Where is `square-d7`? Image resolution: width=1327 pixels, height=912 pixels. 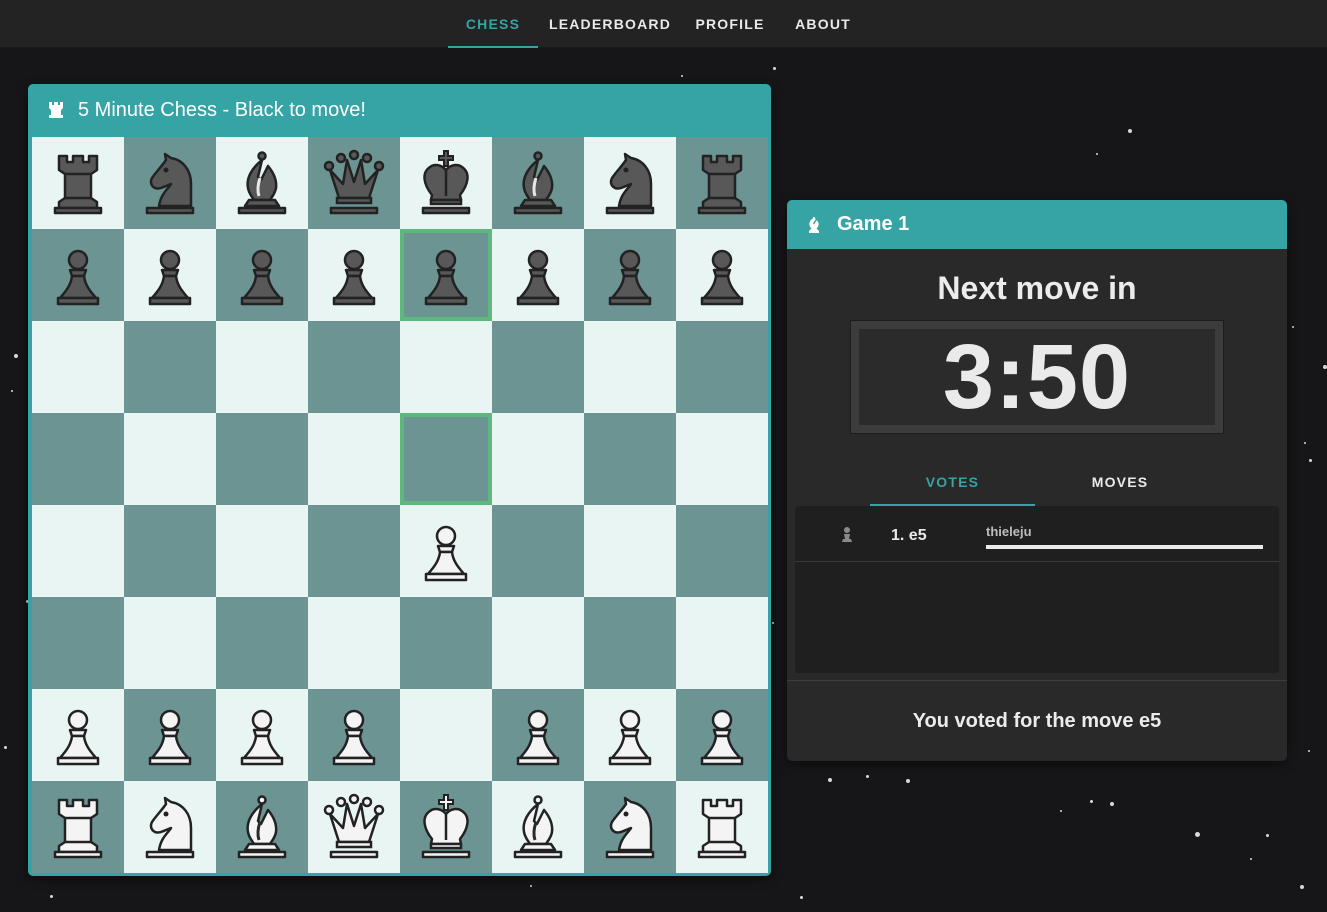
square-d7 is located at coordinates (354, 275).